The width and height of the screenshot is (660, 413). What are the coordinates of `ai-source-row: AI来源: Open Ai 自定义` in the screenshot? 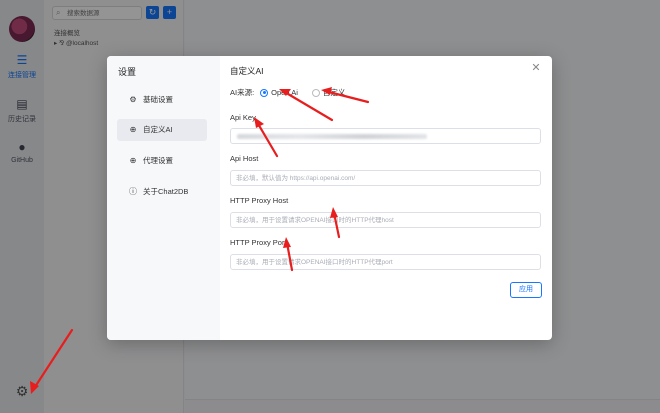 It's located at (287, 92).